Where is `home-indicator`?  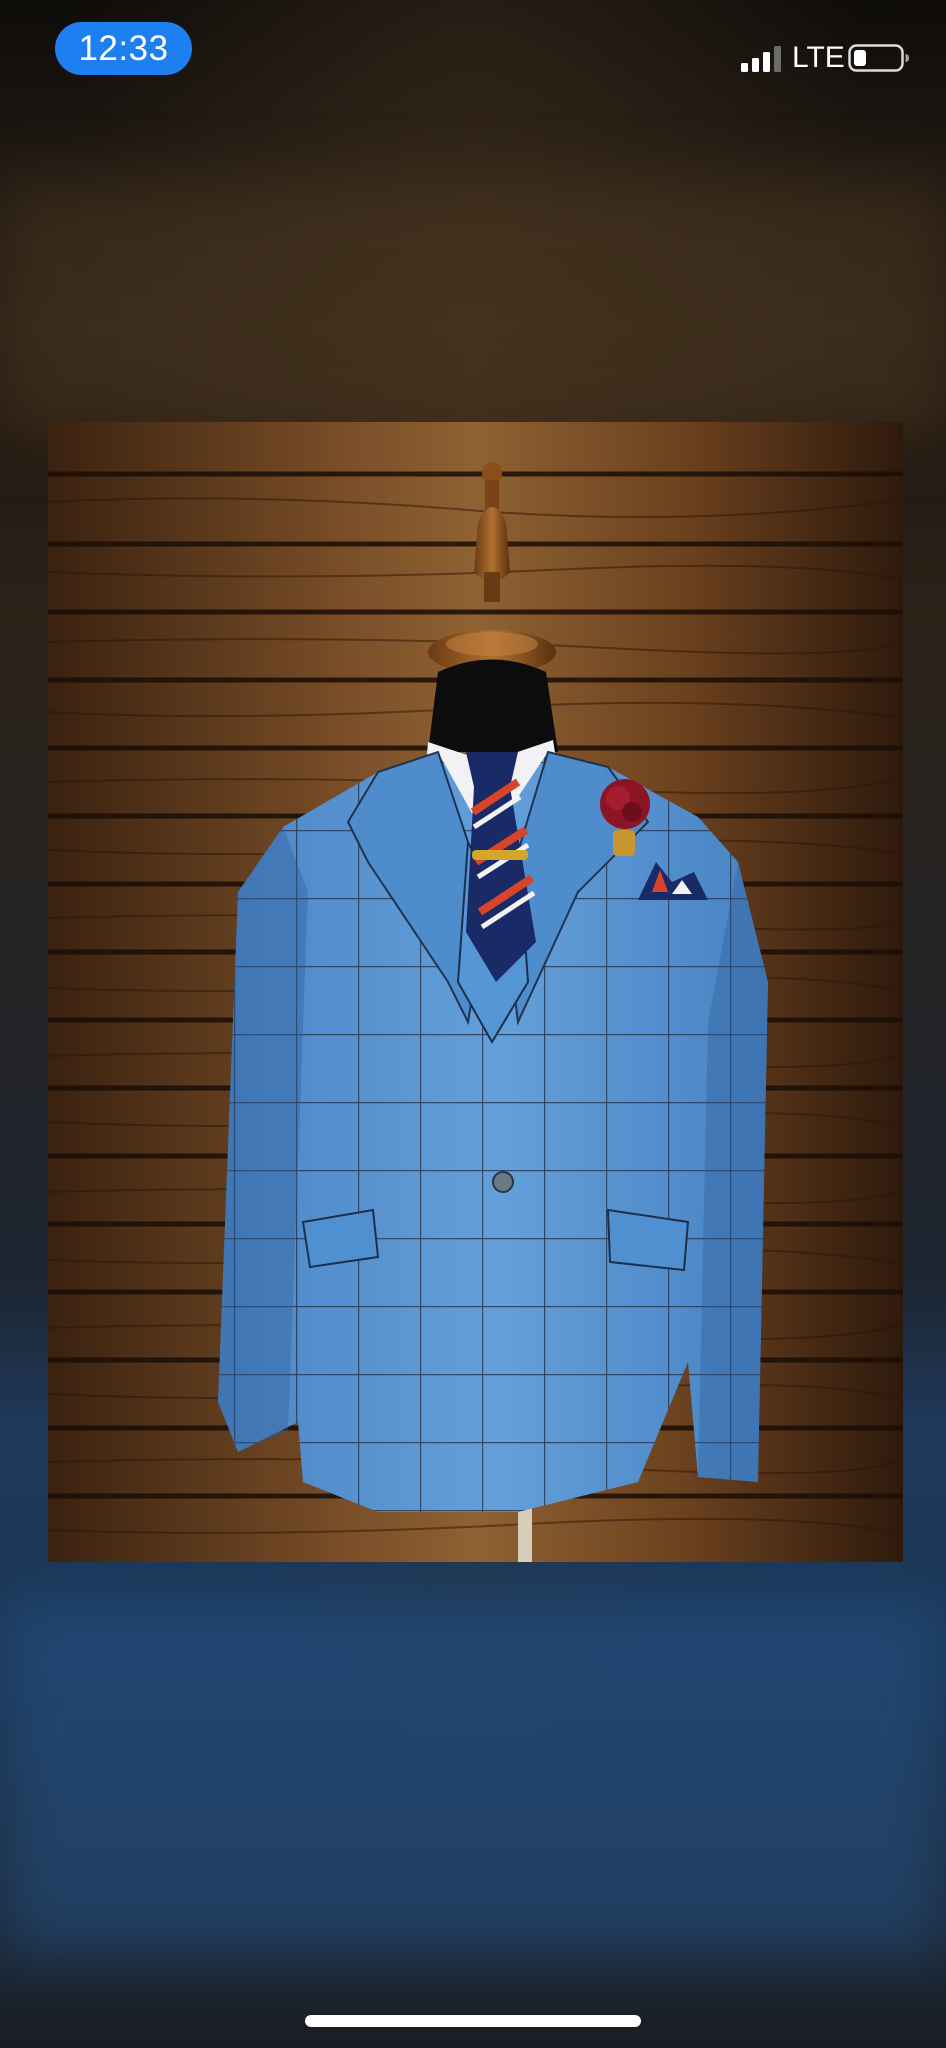 home-indicator is located at coordinates (473, 2021).